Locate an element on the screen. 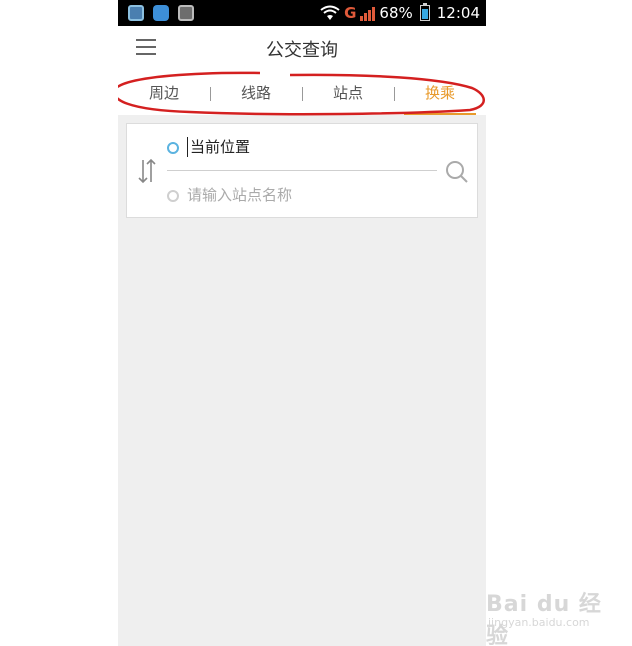 The height and width of the screenshot is (646, 632). field-divider is located at coordinates (302, 170).